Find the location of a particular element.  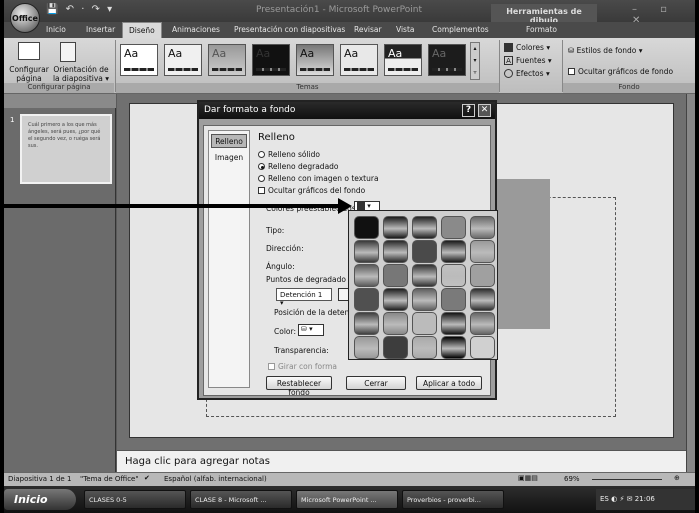

theme-option-4: Aa is located at coordinates (271, 60).